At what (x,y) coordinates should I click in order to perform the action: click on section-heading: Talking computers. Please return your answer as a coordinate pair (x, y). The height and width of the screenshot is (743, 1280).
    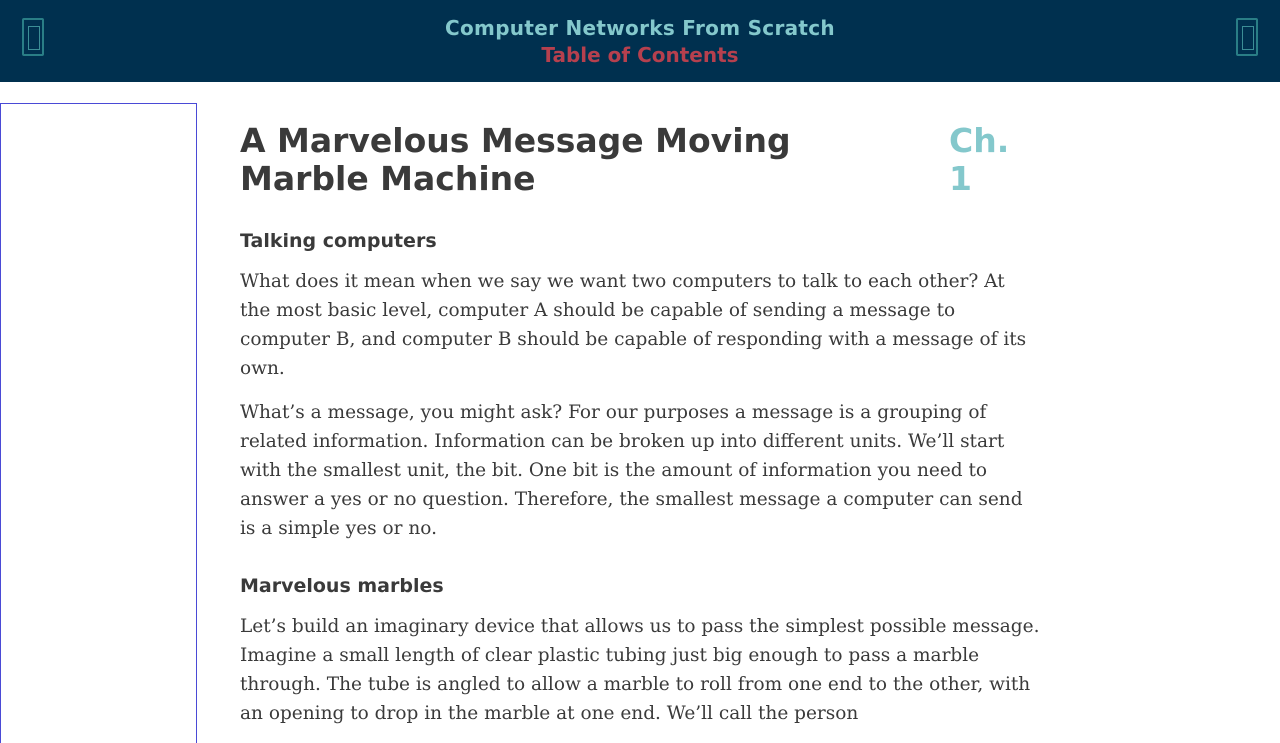
    Looking at the image, I should click on (338, 241).